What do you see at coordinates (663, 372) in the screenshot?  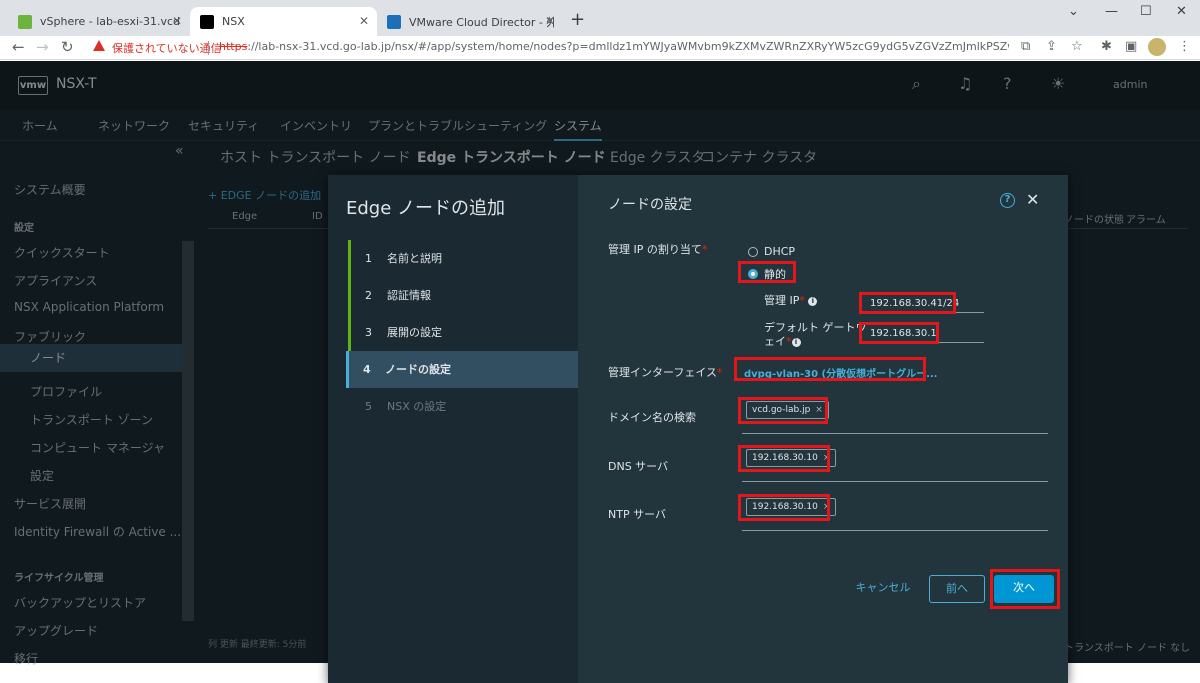 I see `label-text: 管理インターフェイス` at bounding box center [663, 372].